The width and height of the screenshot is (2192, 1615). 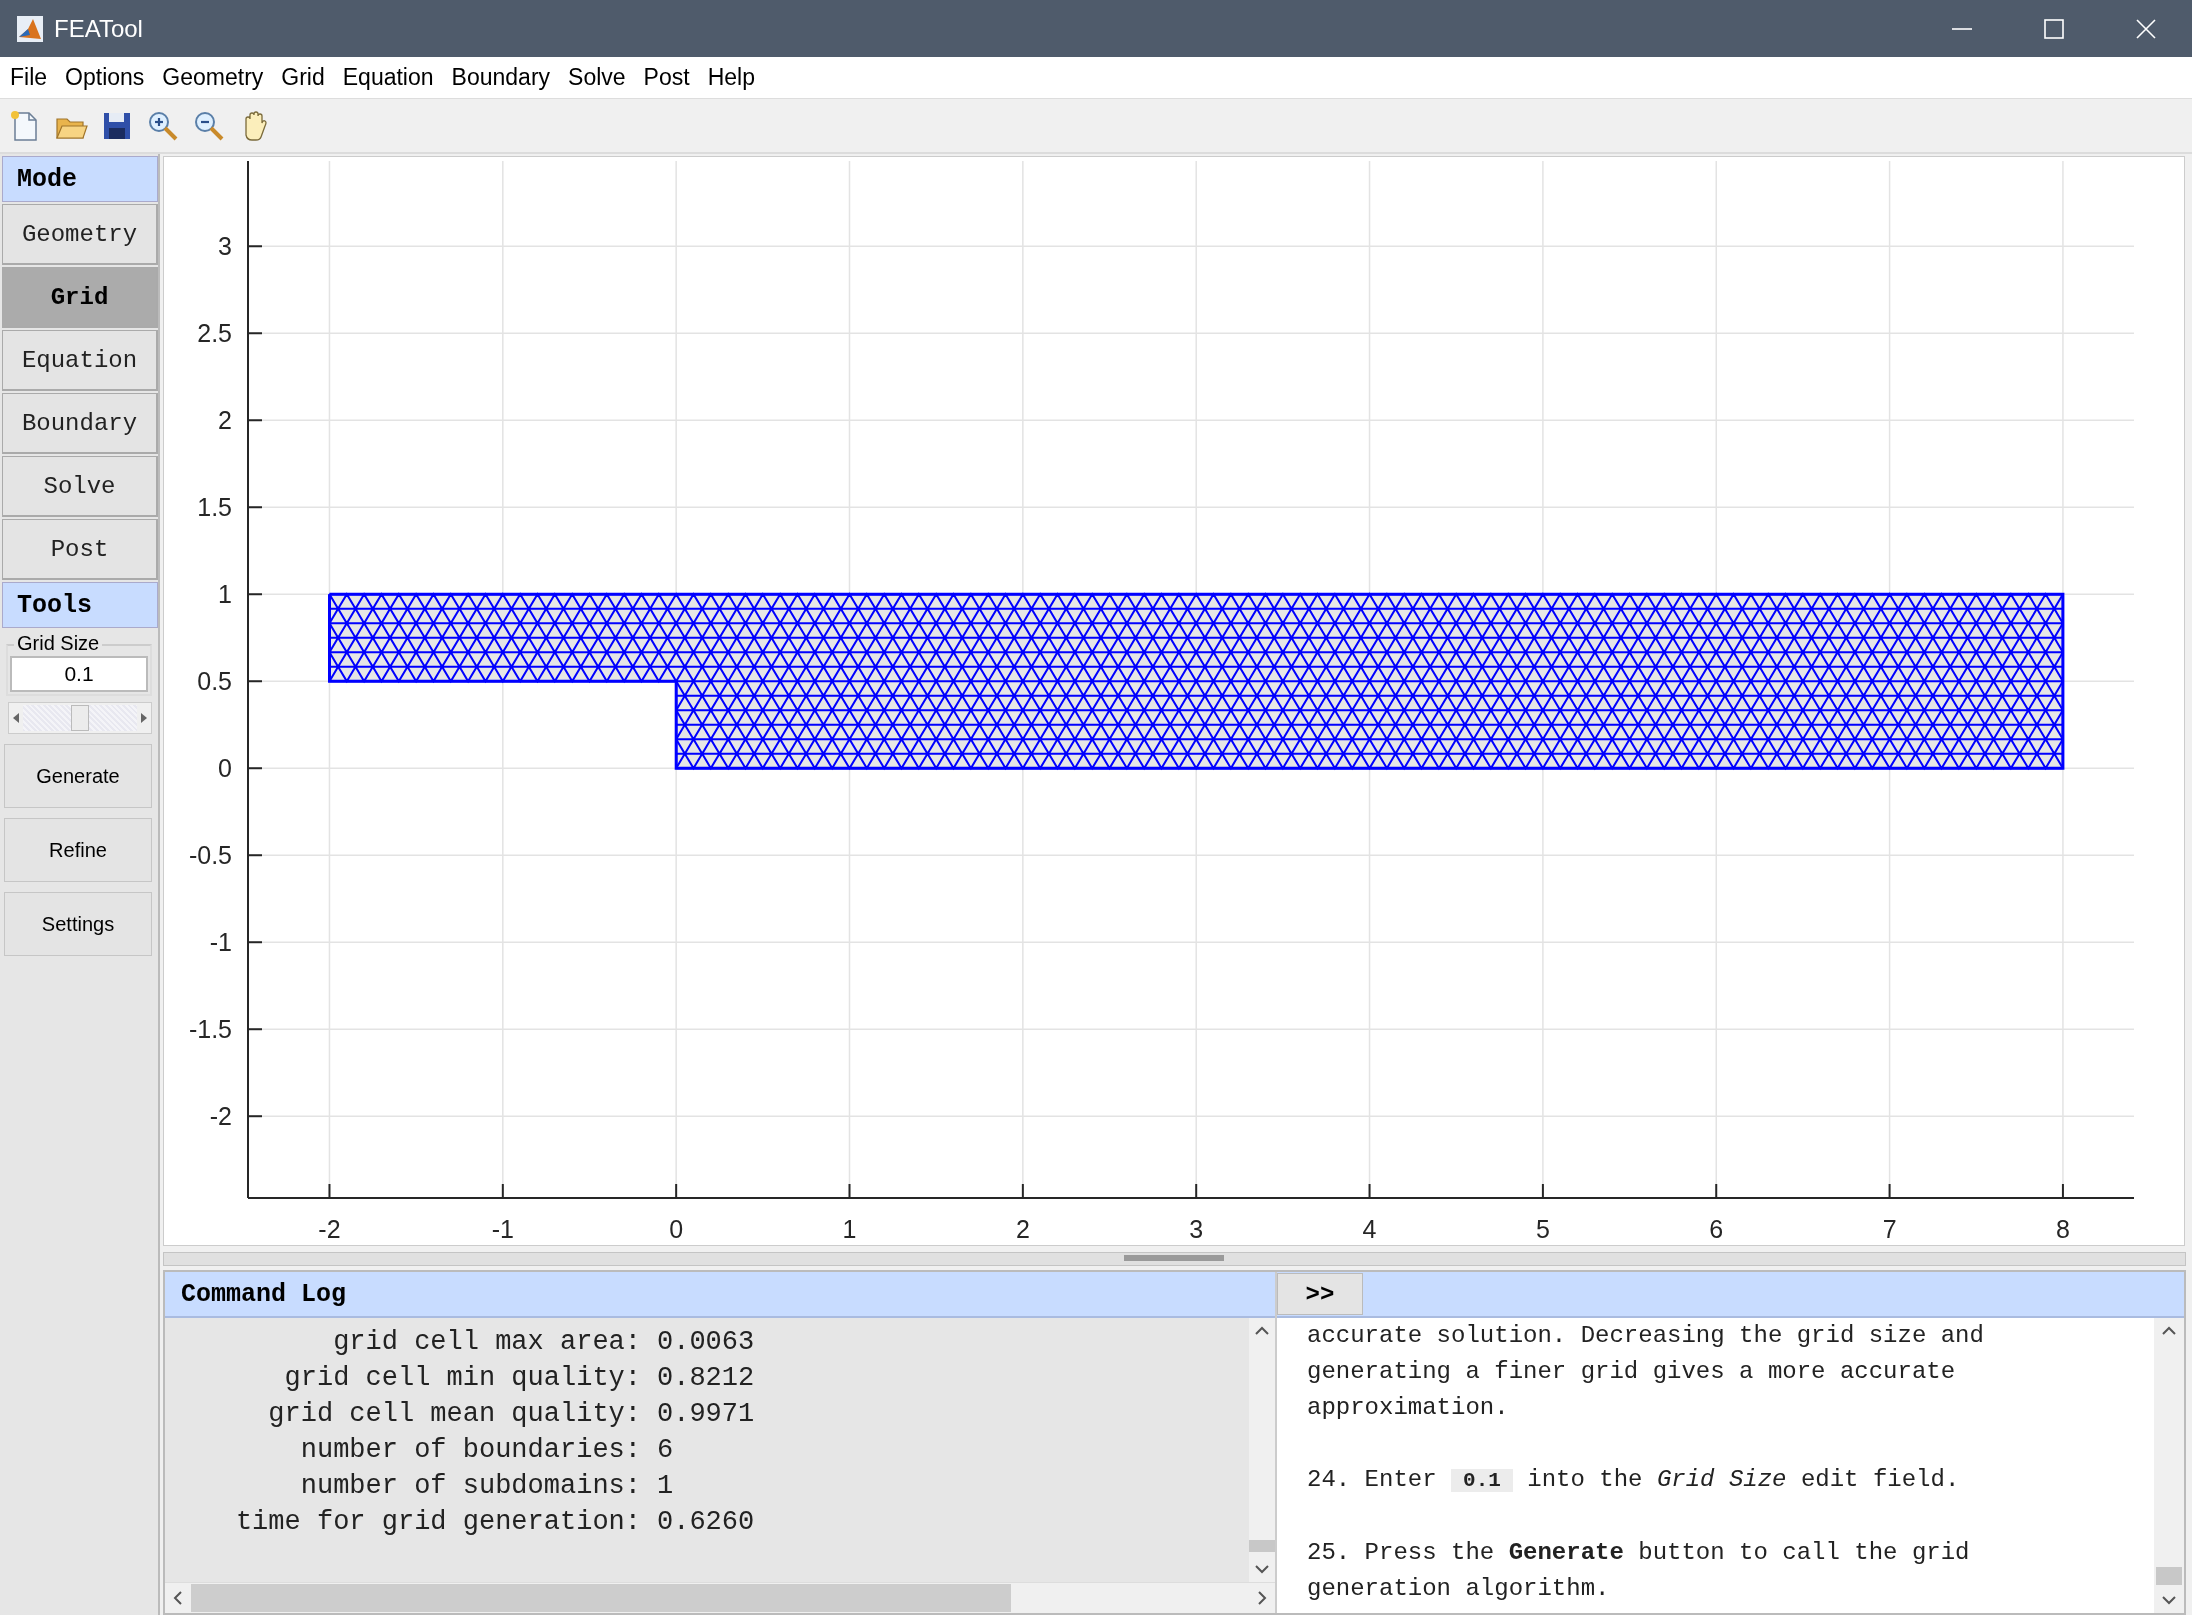 I want to click on slider-thumb, so click(x=80, y=718).